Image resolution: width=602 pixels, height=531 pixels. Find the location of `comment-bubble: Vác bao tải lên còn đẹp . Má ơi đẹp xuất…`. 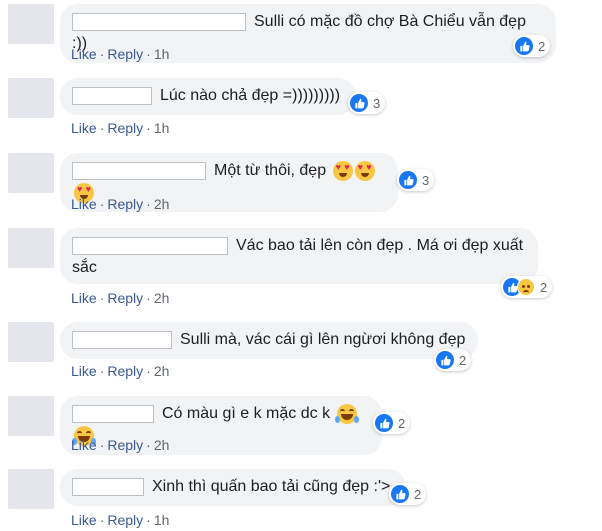

comment-bubble: Vác bao tải lên còn đẹp . Má ơi đẹp xuất… is located at coordinates (299, 256).